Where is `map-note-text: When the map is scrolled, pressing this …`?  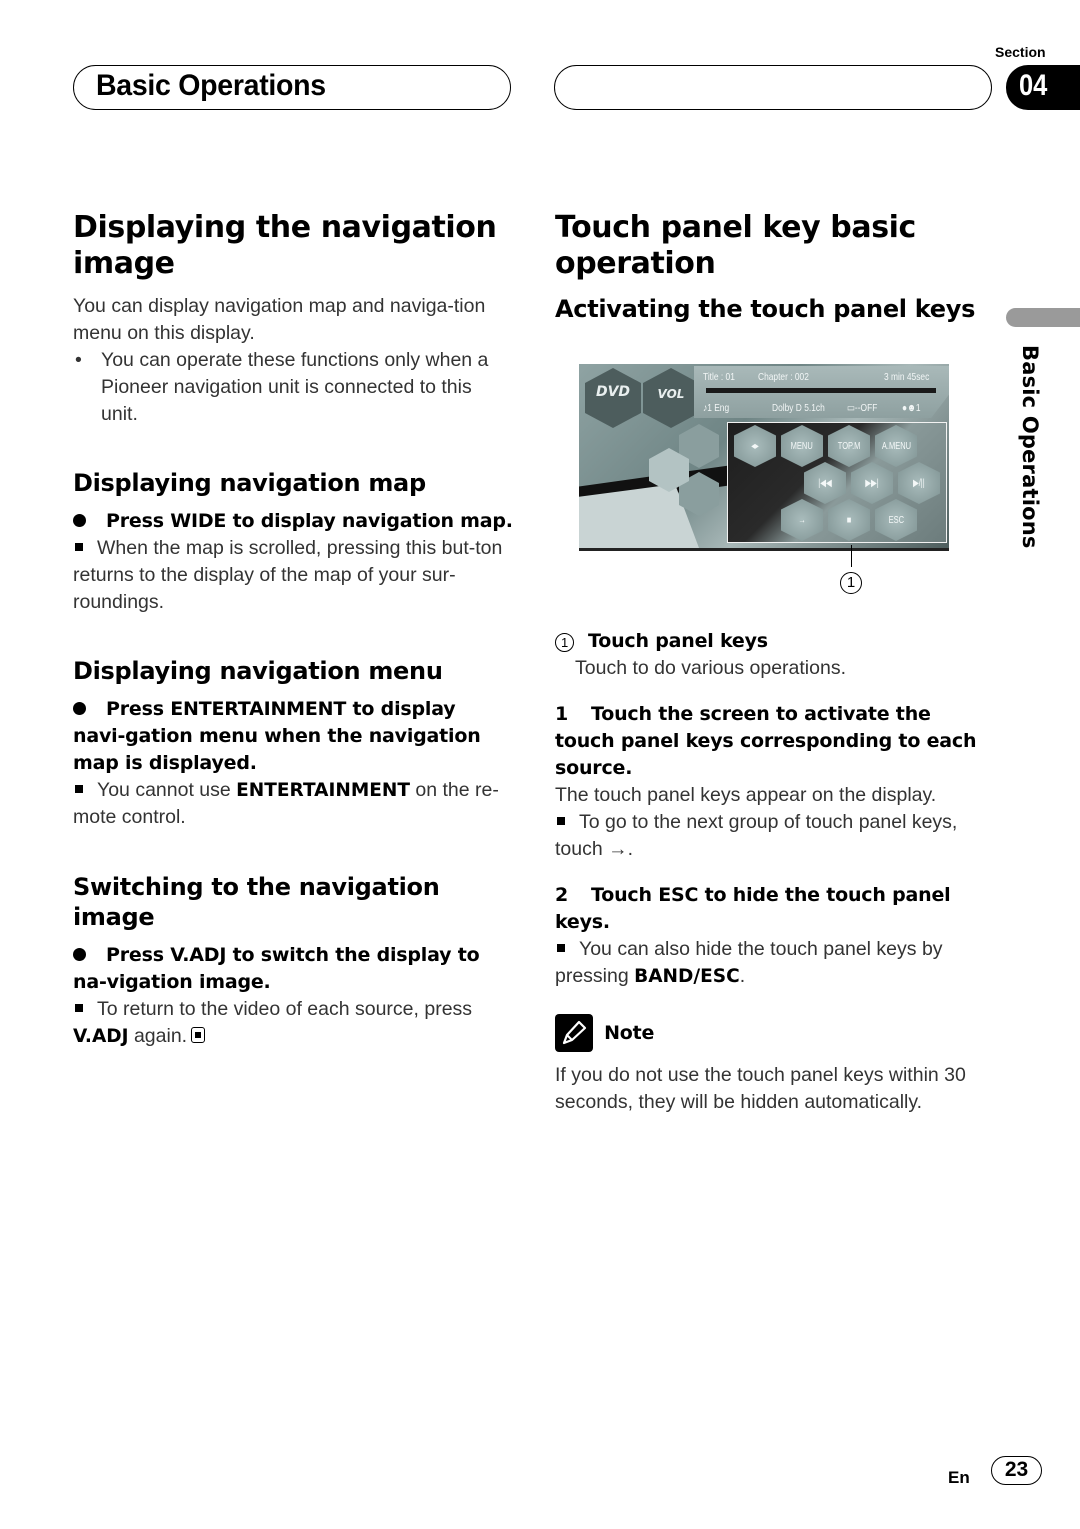 map-note-text: When the map is scrolled, pressing this … is located at coordinates (288, 575).